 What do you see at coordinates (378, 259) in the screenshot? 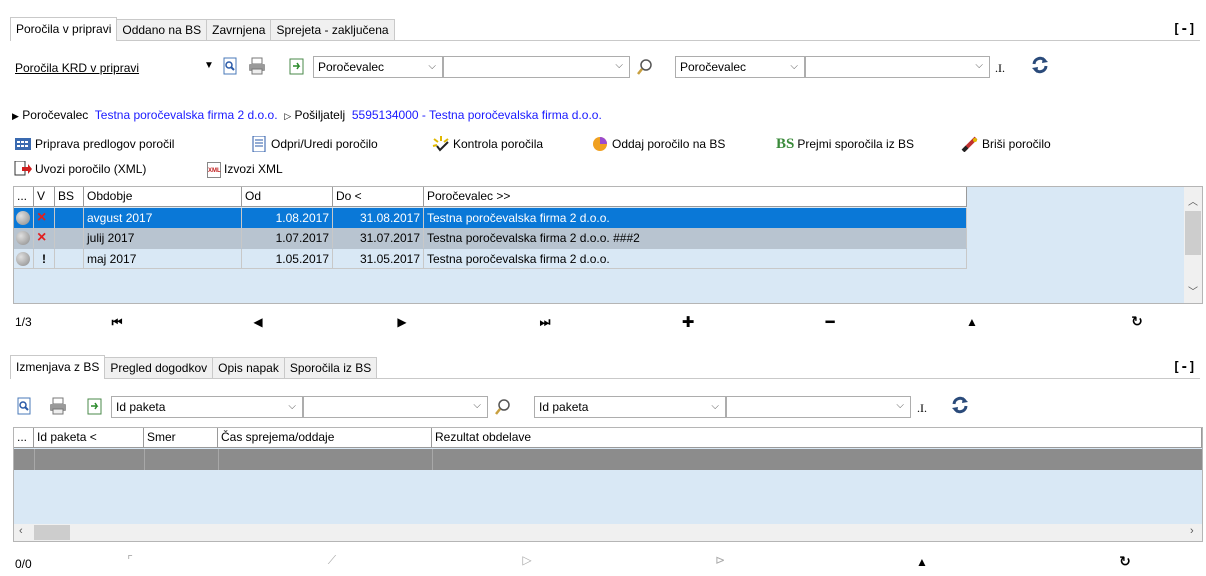
I see `cell-to: 31.05.2017` at bounding box center [378, 259].